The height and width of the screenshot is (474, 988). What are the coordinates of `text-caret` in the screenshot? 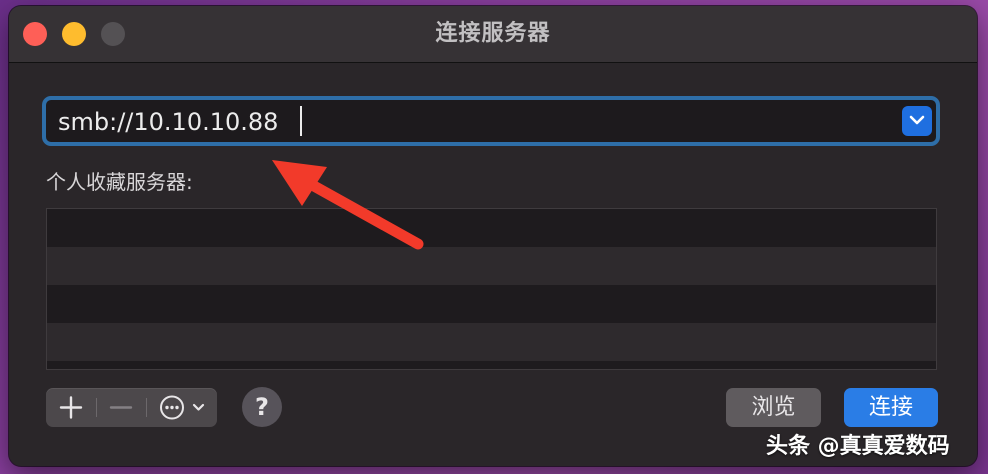 It's located at (301, 121).